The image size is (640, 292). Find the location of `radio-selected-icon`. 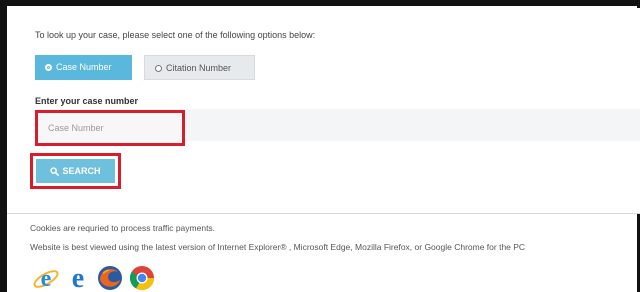

radio-selected-icon is located at coordinates (48, 67).